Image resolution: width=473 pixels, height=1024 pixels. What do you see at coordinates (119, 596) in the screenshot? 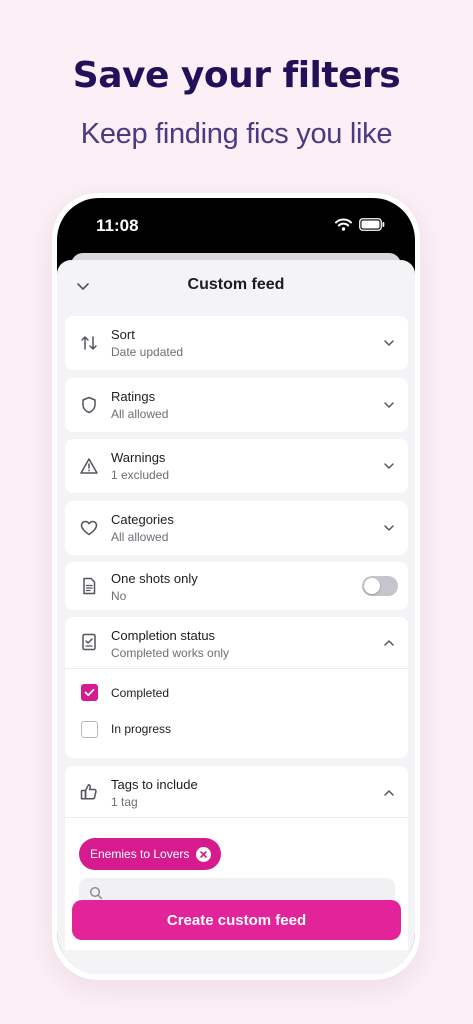
I see `one-shots-value: No` at bounding box center [119, 596].